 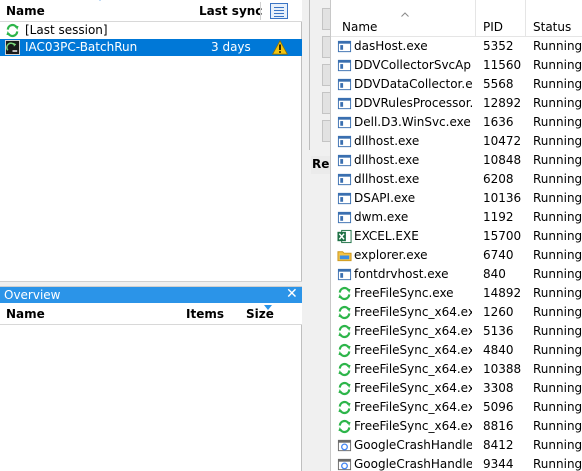 I want to click on sync-config-item: IAC03PC-BatchRun 3 days, so click(x=151, y=47).